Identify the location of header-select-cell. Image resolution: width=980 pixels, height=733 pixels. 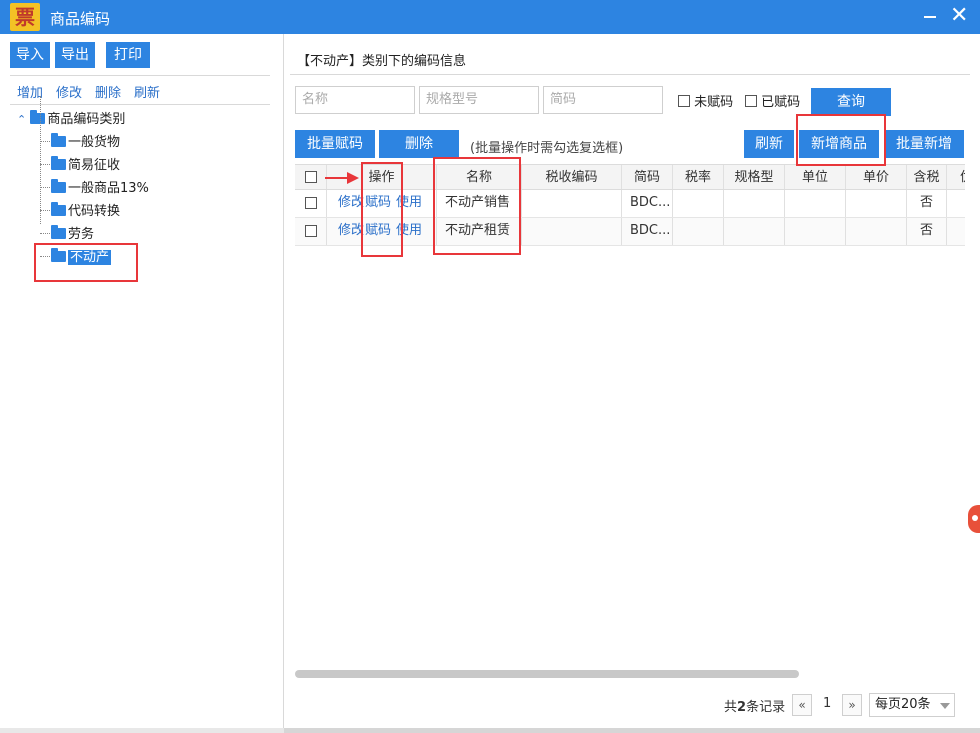
(311, 177).